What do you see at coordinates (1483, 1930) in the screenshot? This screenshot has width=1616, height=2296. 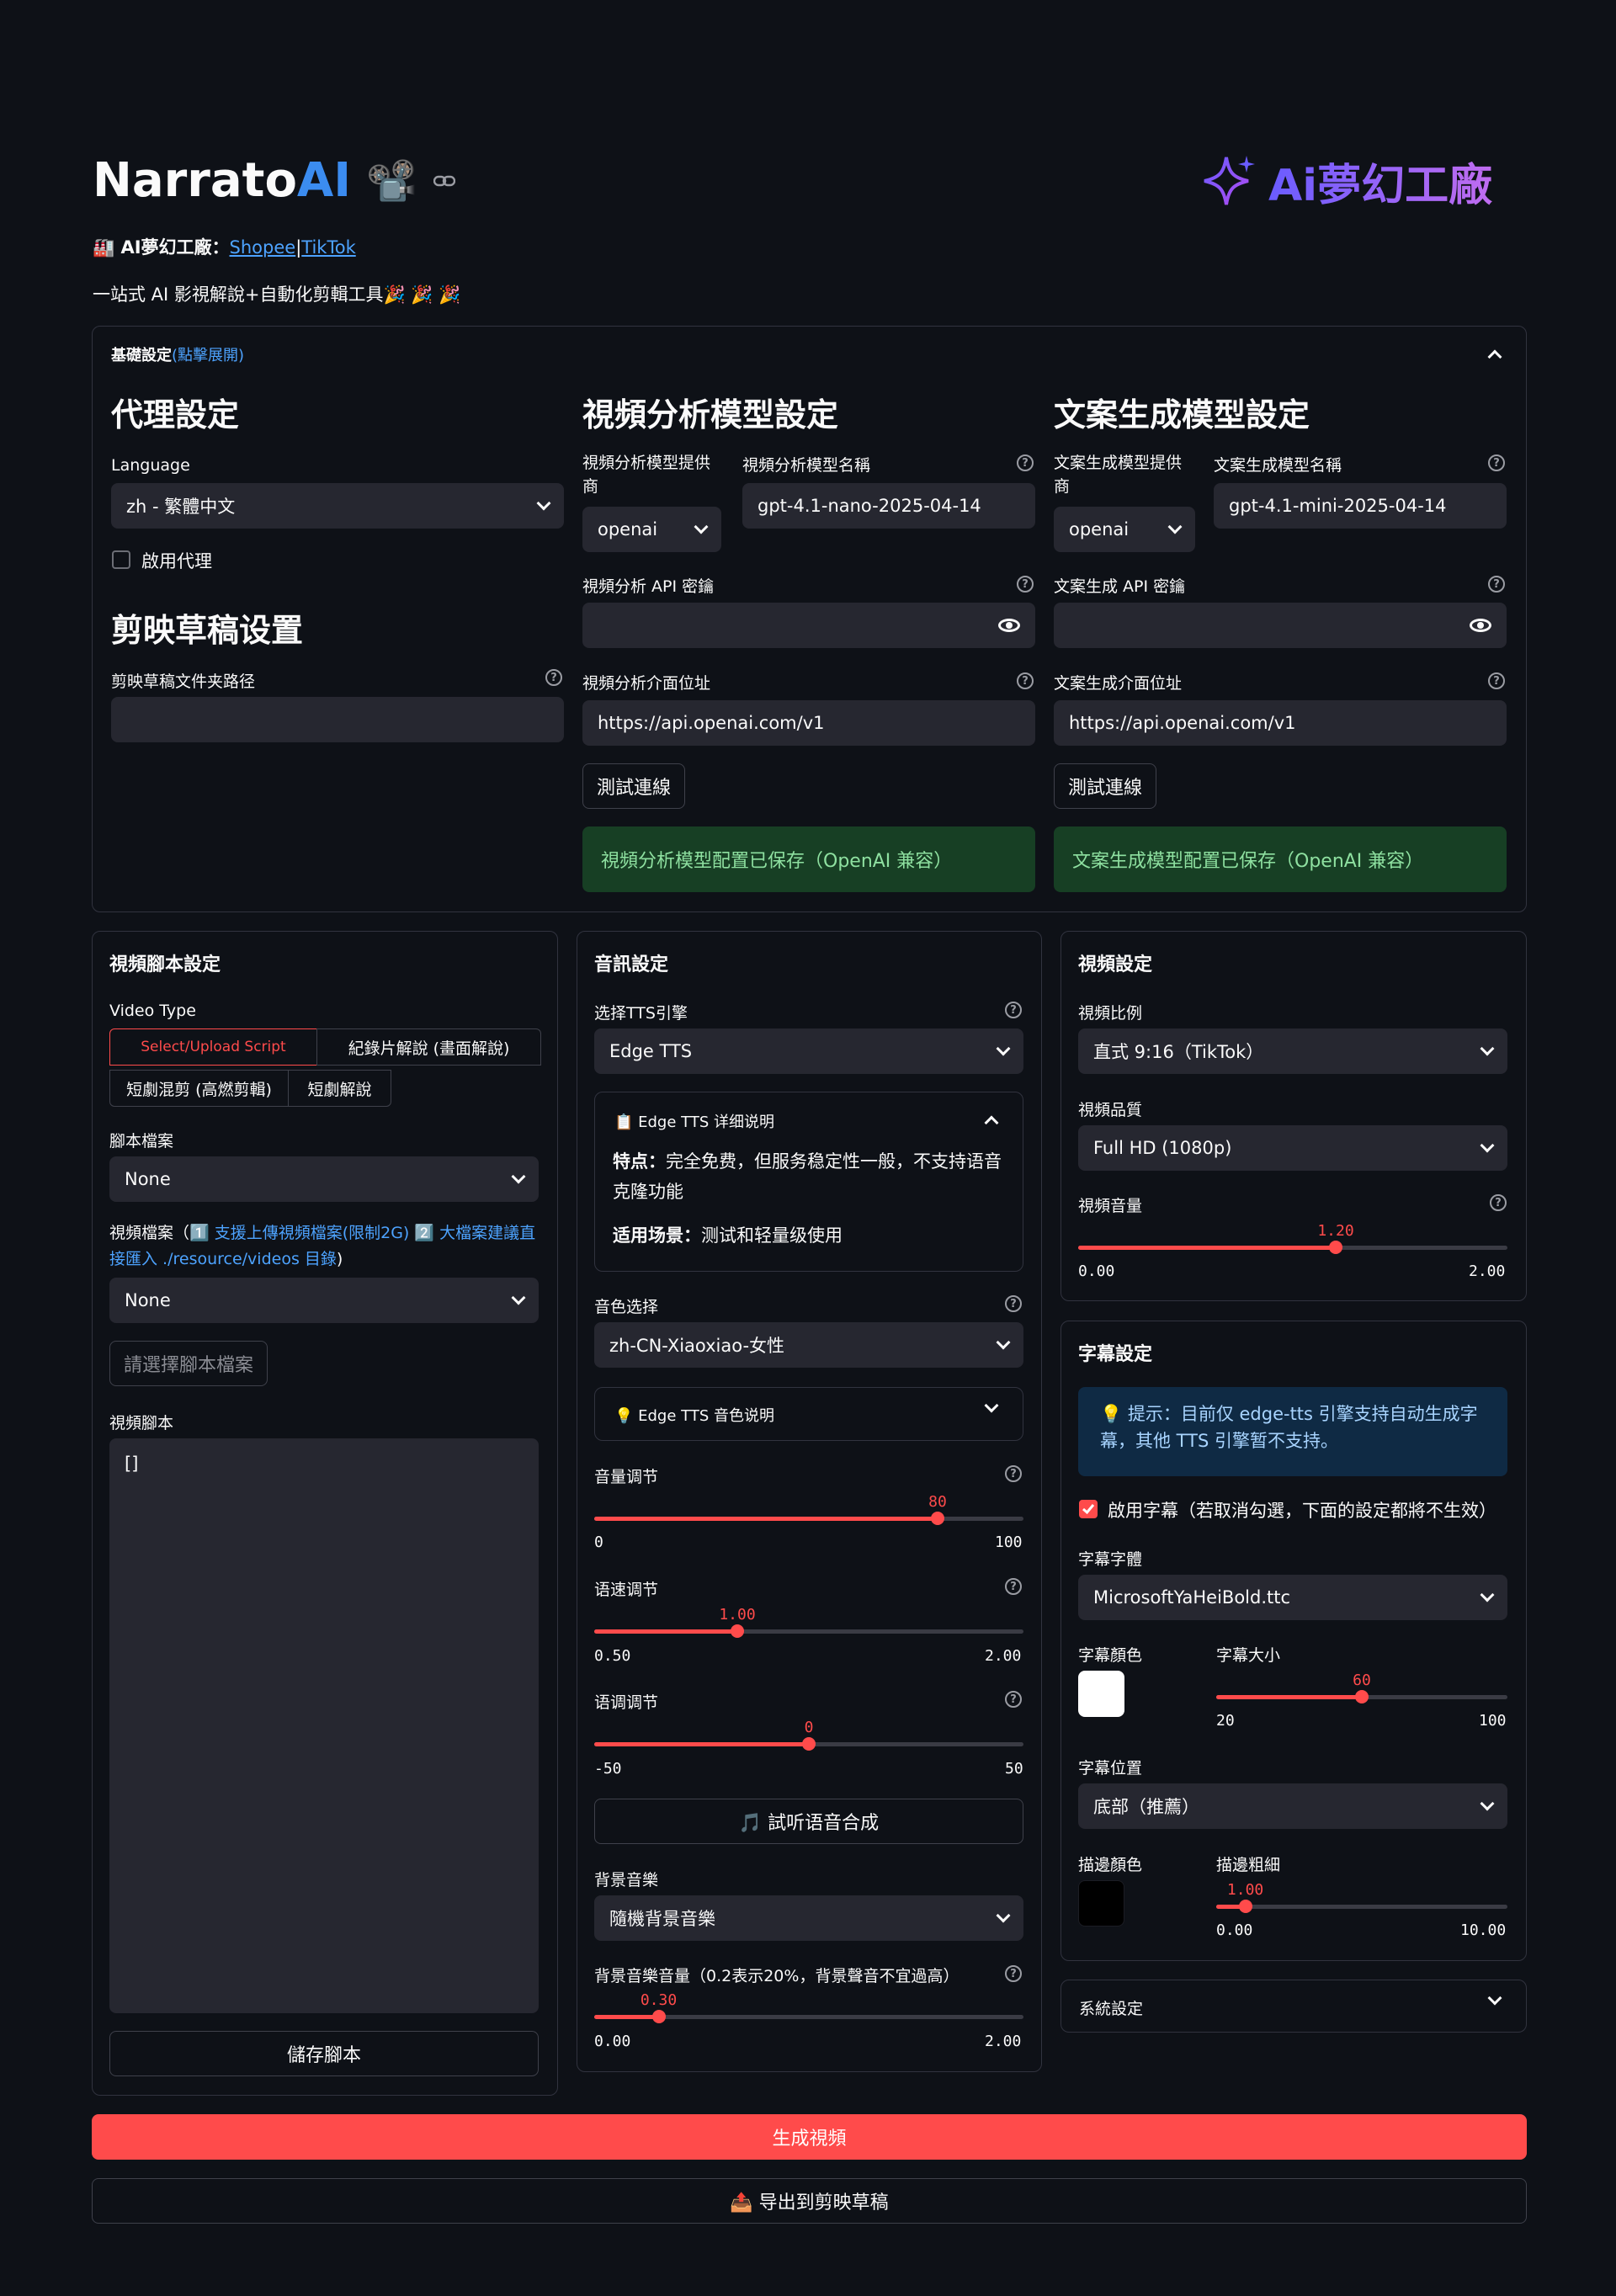 I see `stroke-width-max: 10.00` at bounding box center [1483, 1930].